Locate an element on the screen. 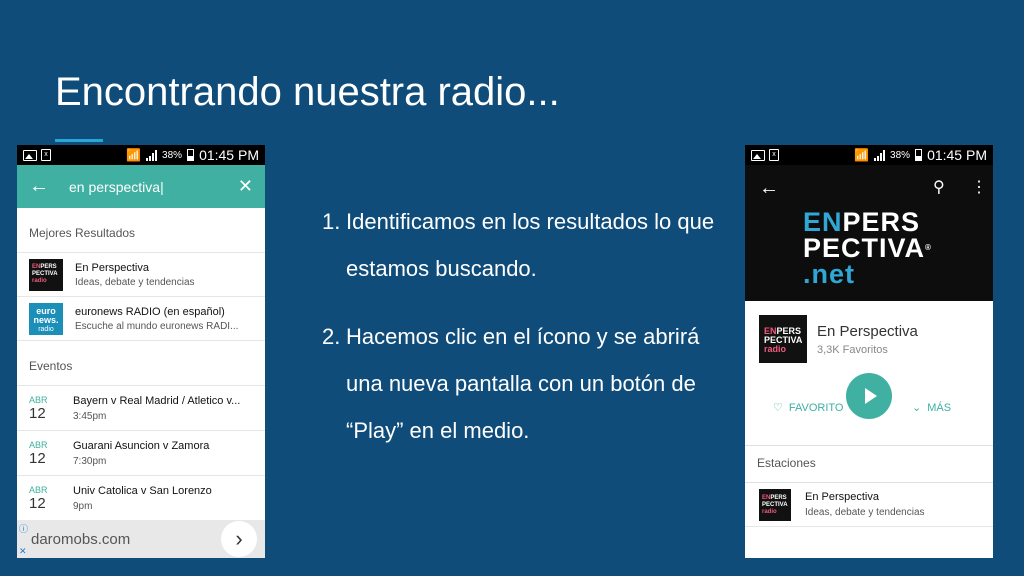 The image size is (1024, 576). event-row: ABR 12 Univ Catolica v San Lorenzo 9pm is located at coordinates (141, 498).